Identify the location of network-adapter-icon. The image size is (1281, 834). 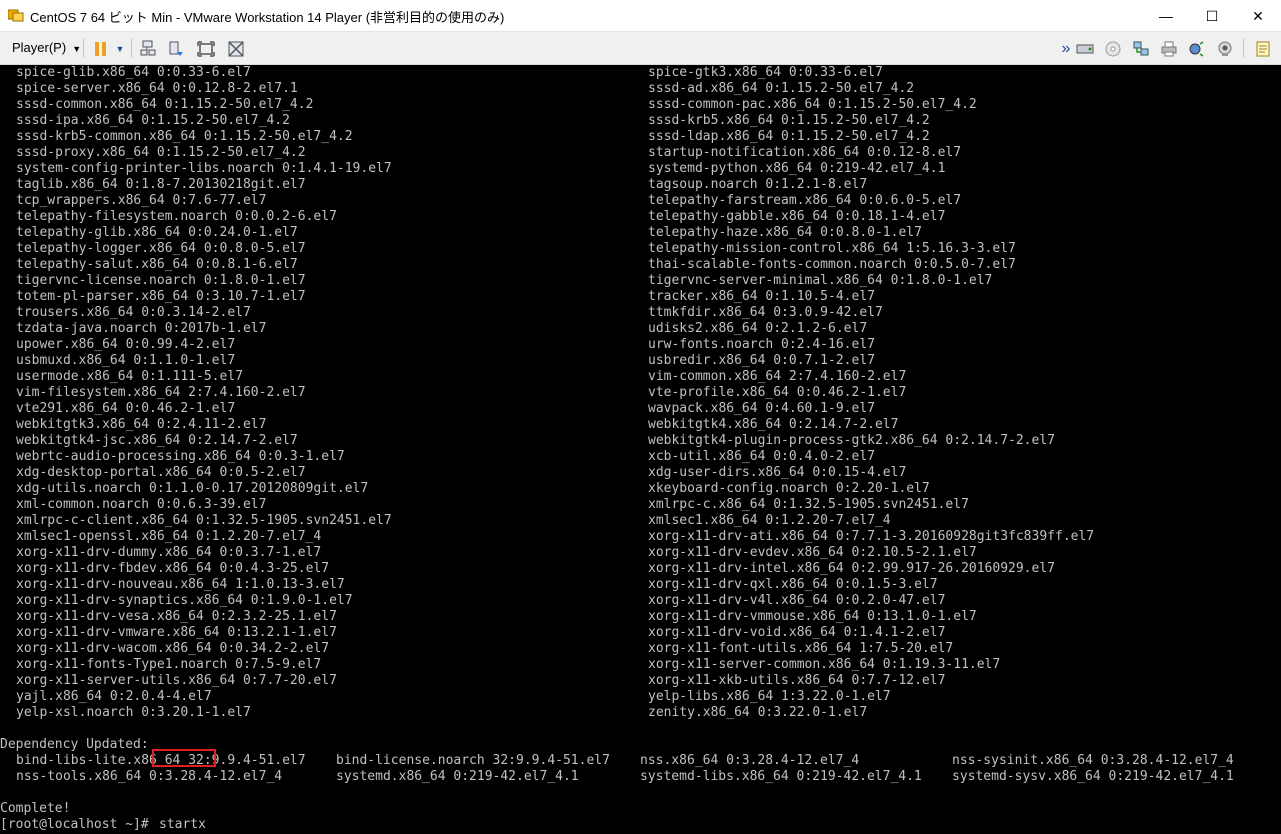
(1141, 48).